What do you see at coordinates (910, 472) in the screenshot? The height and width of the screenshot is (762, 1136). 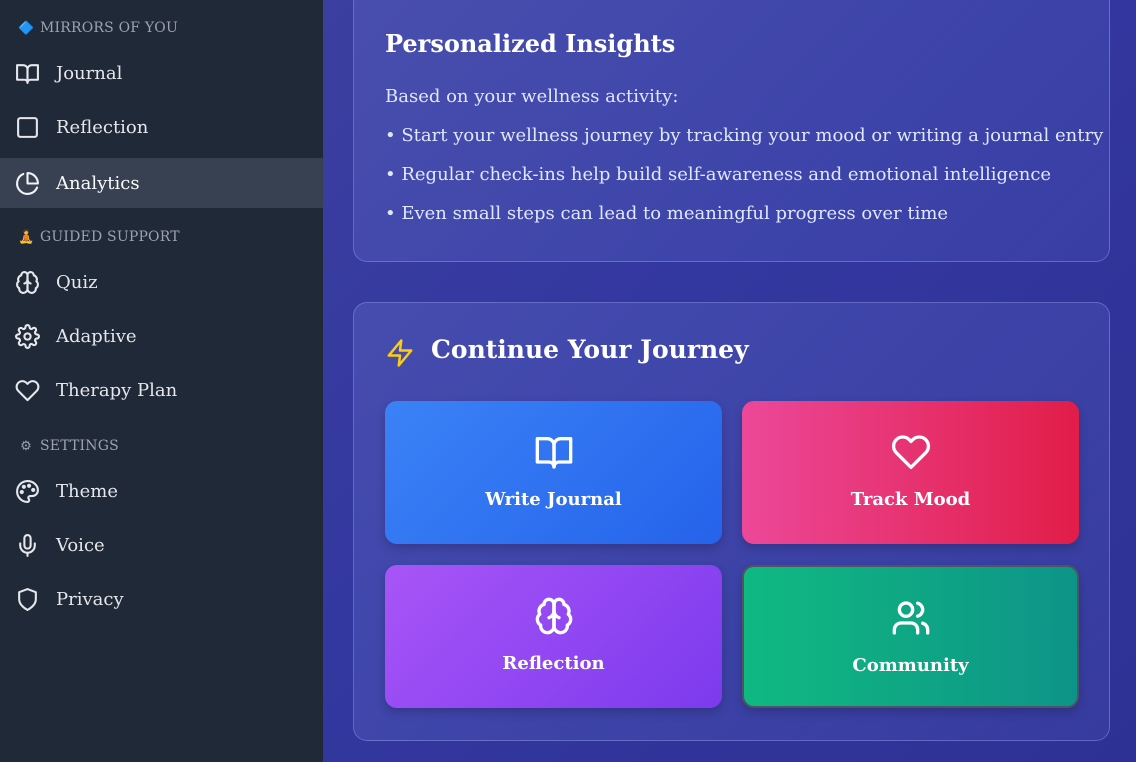 I see `track-mood-button: Track Mood` at bounding box center [910, 472].